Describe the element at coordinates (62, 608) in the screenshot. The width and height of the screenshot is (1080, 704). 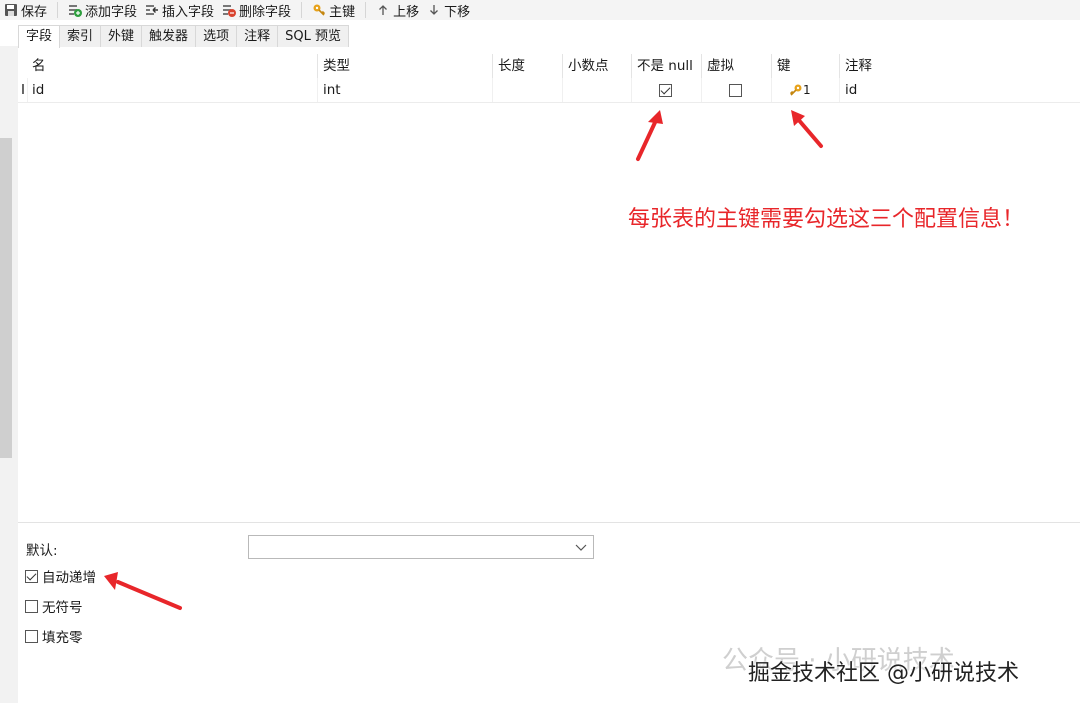
I see `unsigned-label: 无符号` at that location.